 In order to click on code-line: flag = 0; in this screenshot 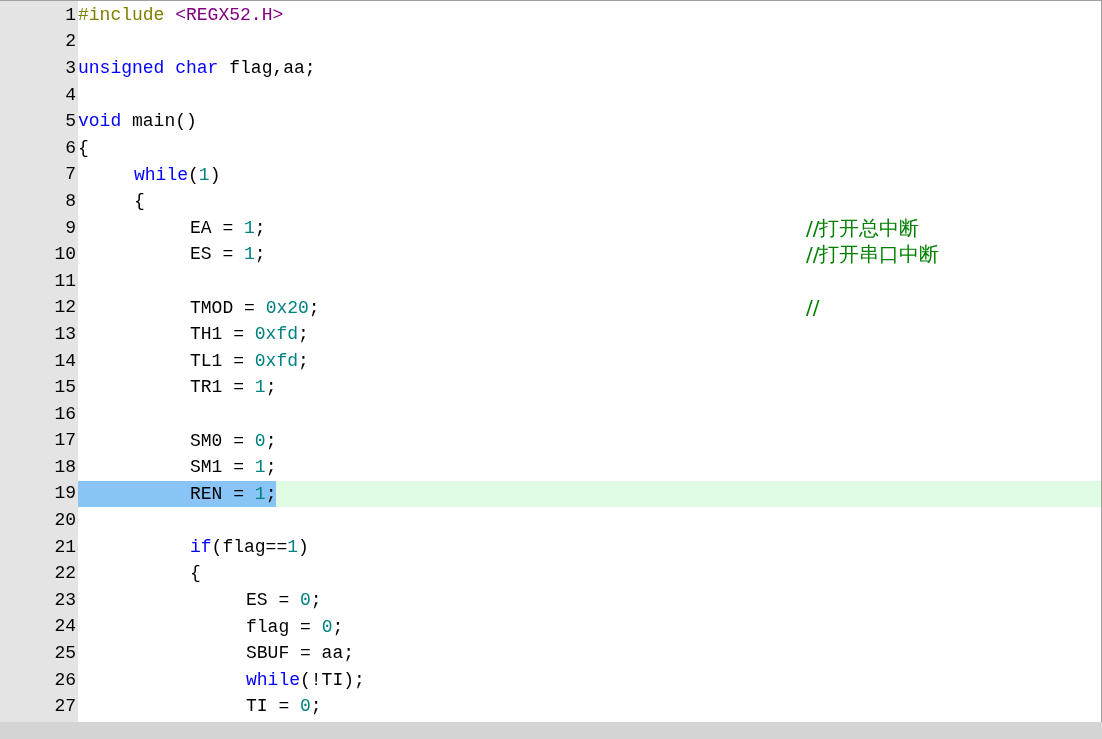, I will do `click(294, 627)`.